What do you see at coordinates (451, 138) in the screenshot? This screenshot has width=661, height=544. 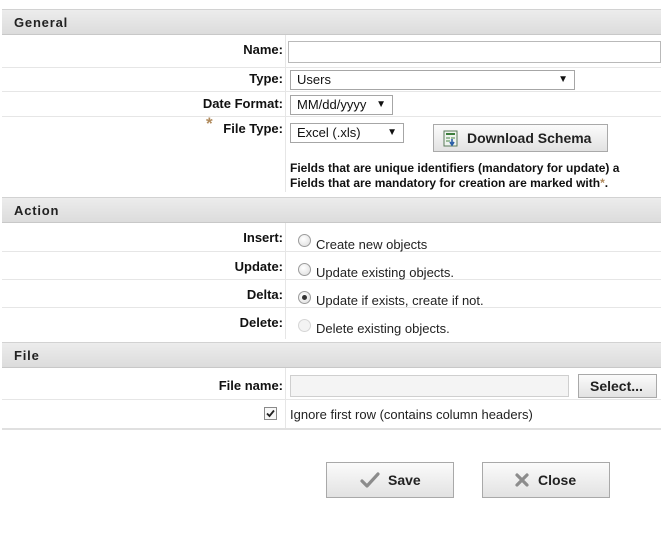 I see `spreadsheet-download-icon` at bounding box center [451, 138].